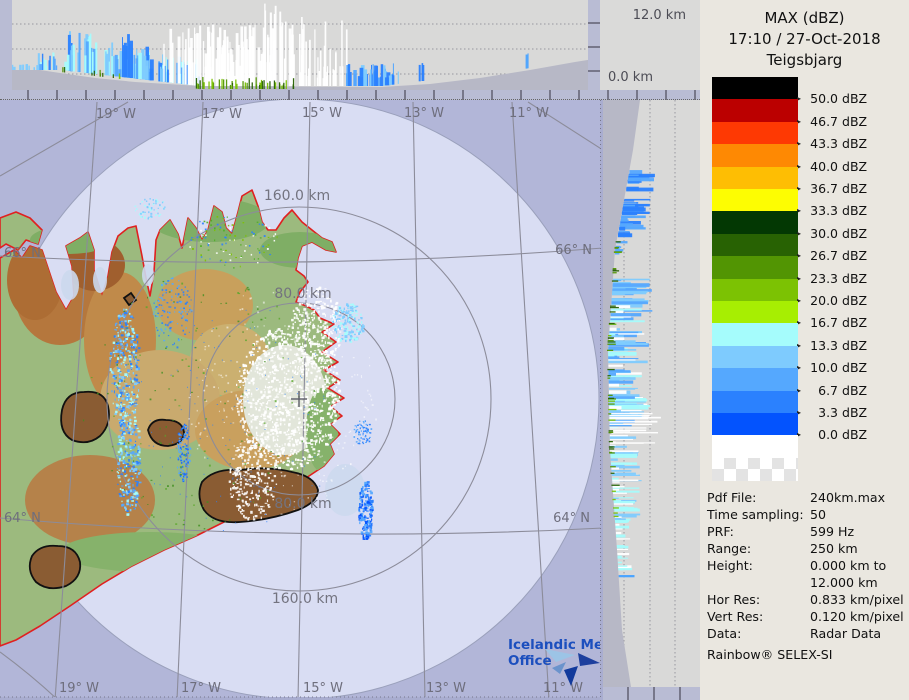 This screenshot has width=909, height=700. I want to click on product-title: MAX (dBZ), so click(804, 18).